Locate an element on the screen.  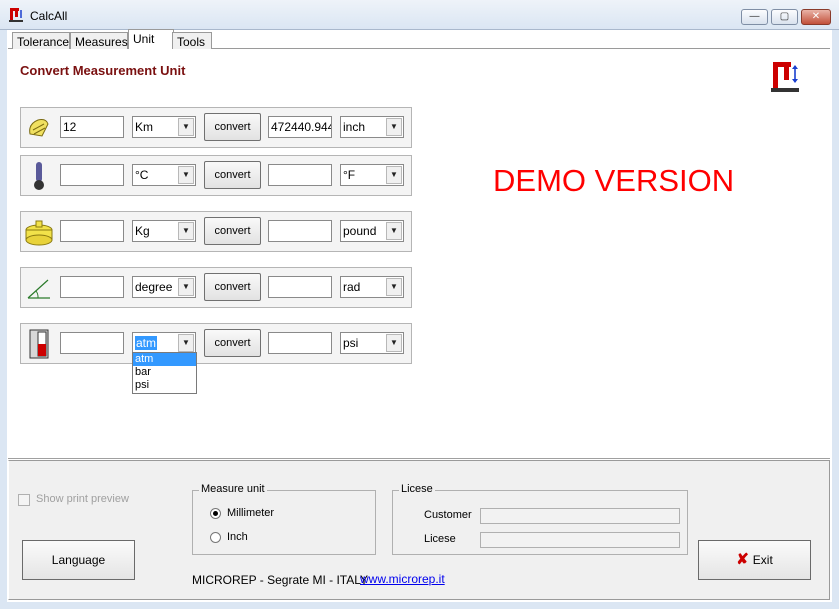
customer-label: Customer is located at coordinates (448, 515).